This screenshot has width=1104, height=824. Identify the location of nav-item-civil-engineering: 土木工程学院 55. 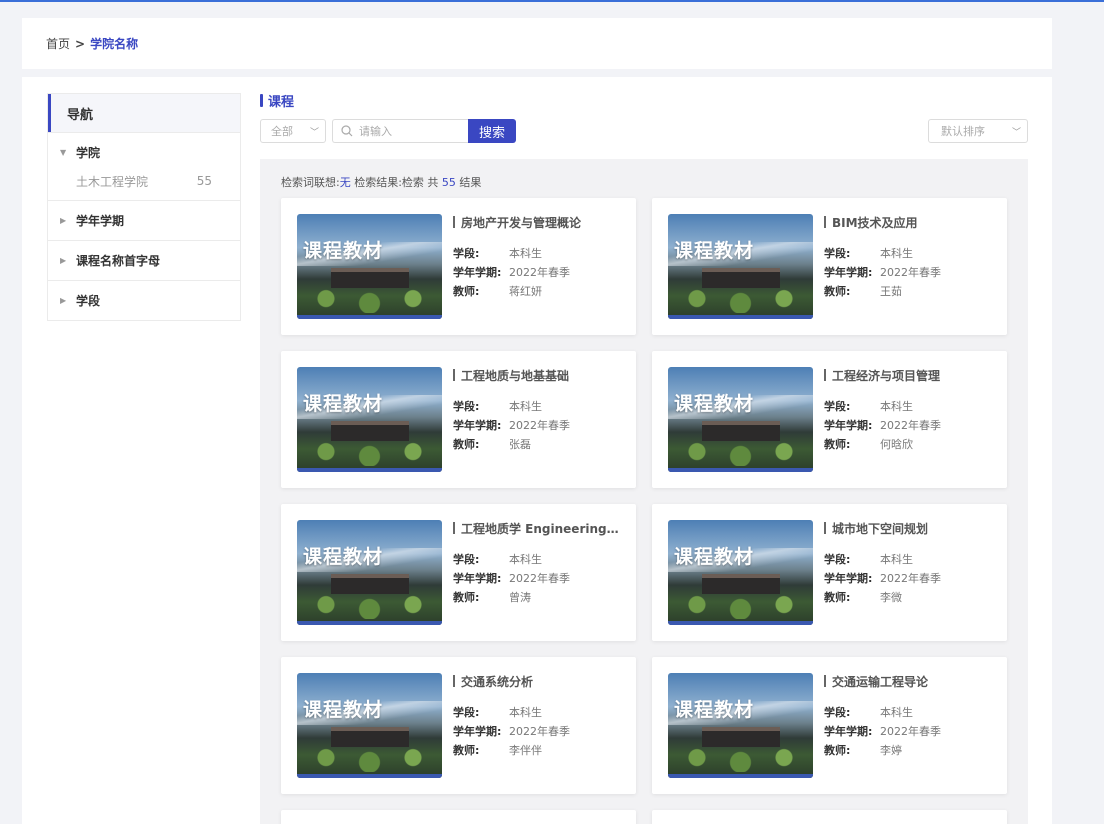
(144, 181).